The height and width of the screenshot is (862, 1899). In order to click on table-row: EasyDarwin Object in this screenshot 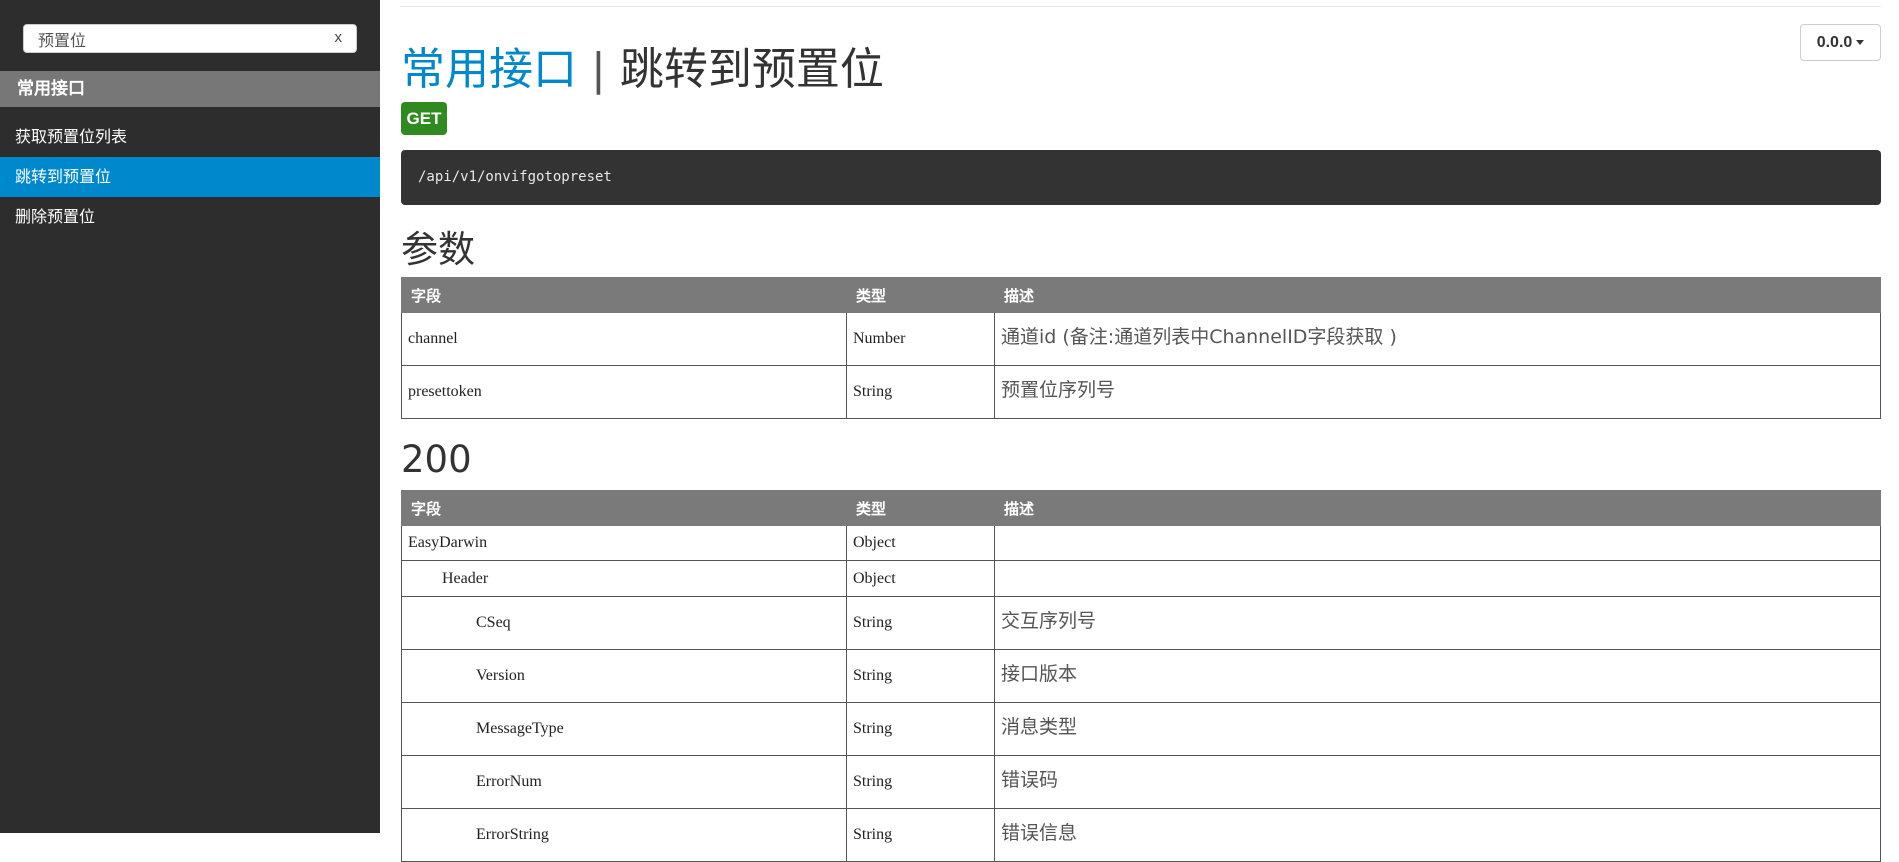, I will do `click(1141, 543)`.